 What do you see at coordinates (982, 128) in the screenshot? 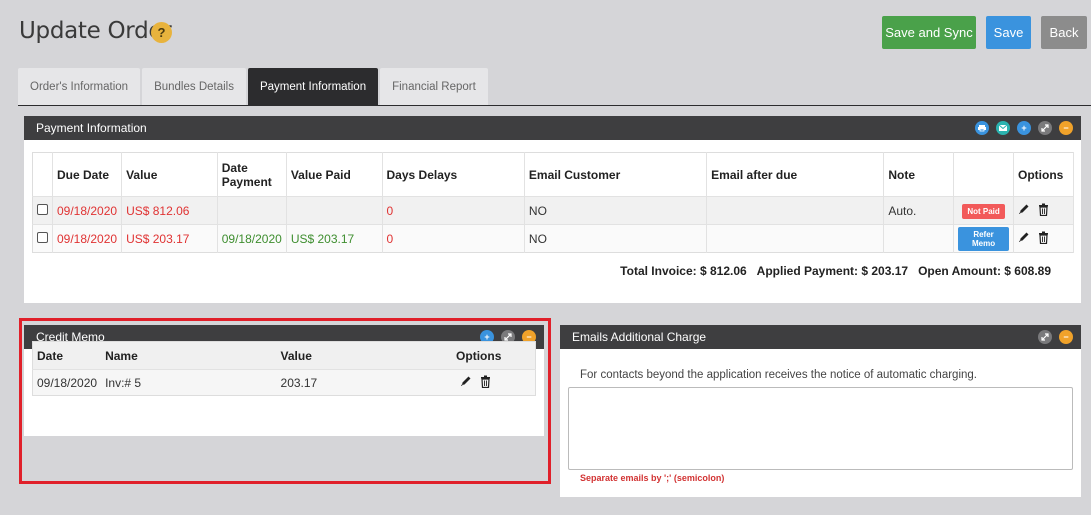
I see `print-icon` at bounding box center [982, 128].